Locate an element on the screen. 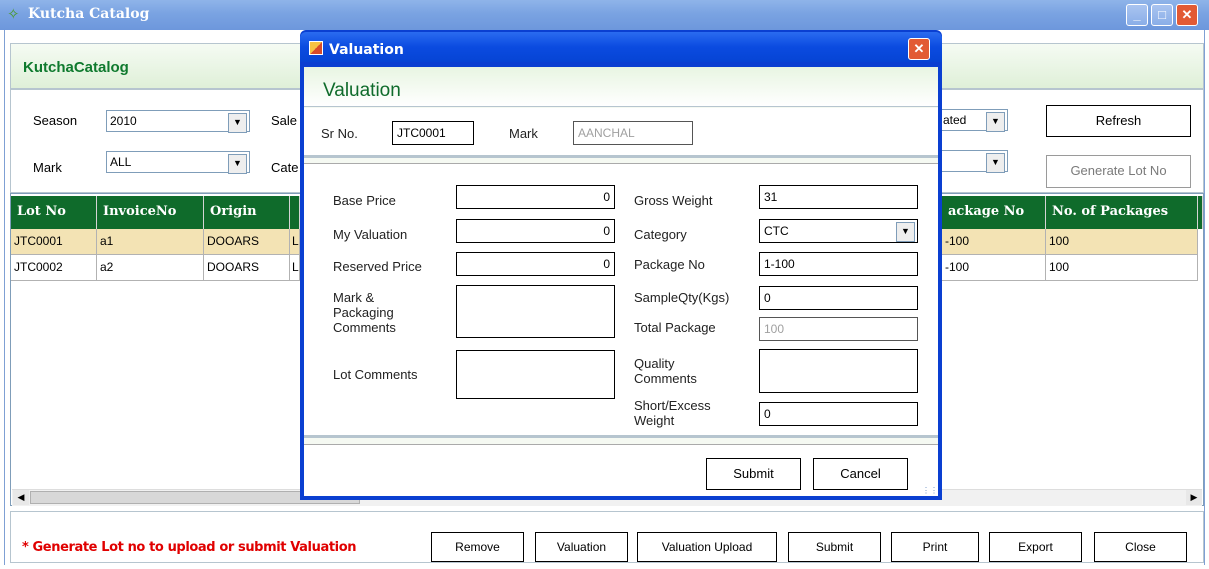  status-value: ated is located at coordinates (955, 120).